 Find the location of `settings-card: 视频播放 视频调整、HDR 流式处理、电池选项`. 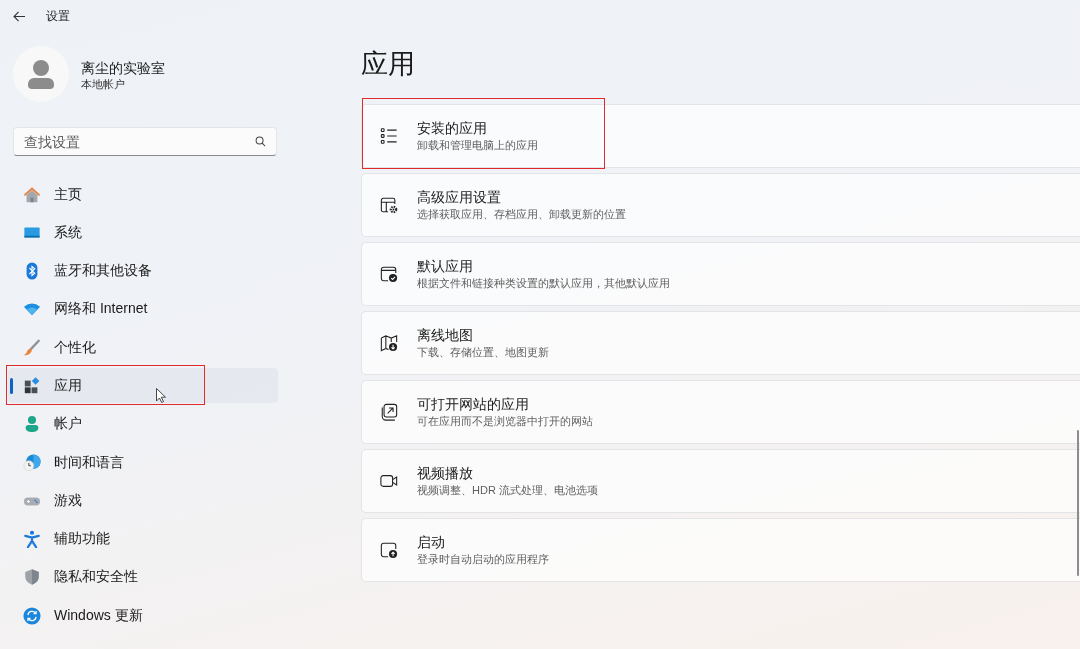

settings-card: 视频播放 视频调整、HDR 流式处理、电池选项 is located at coordinates (720, 481).